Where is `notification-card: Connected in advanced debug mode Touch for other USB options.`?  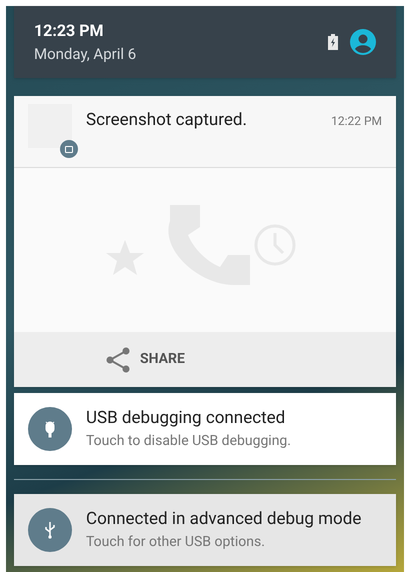
notification-card: Connected in advanced debug mode Touch for other USB options. is located at coordinates (205, 530).